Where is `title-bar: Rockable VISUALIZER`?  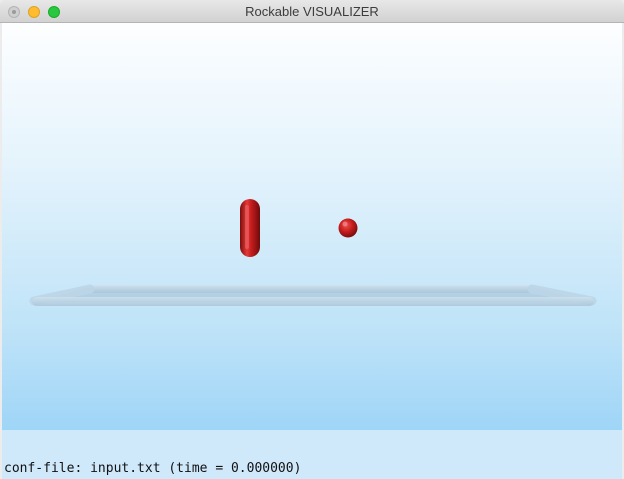
title-bar: Rockable VISUALIZER is located at coordinates (312, 11).